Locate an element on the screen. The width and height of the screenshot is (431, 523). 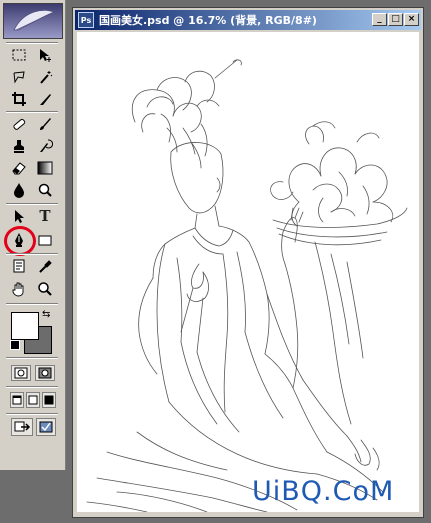
full-screen-mode-button is located at coordinates (49, 400).